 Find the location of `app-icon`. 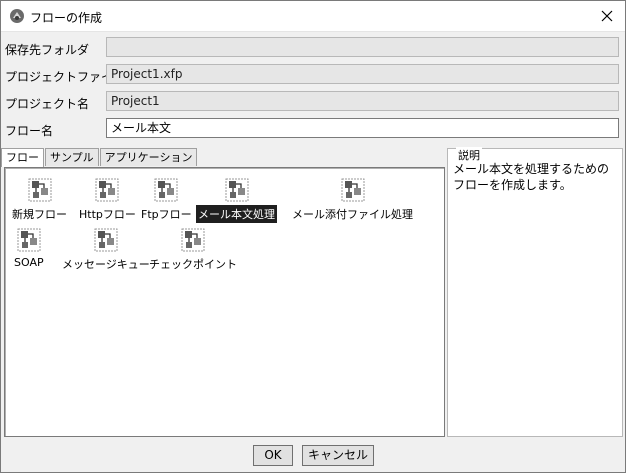

app-icon is located at coordinates (17, 16).